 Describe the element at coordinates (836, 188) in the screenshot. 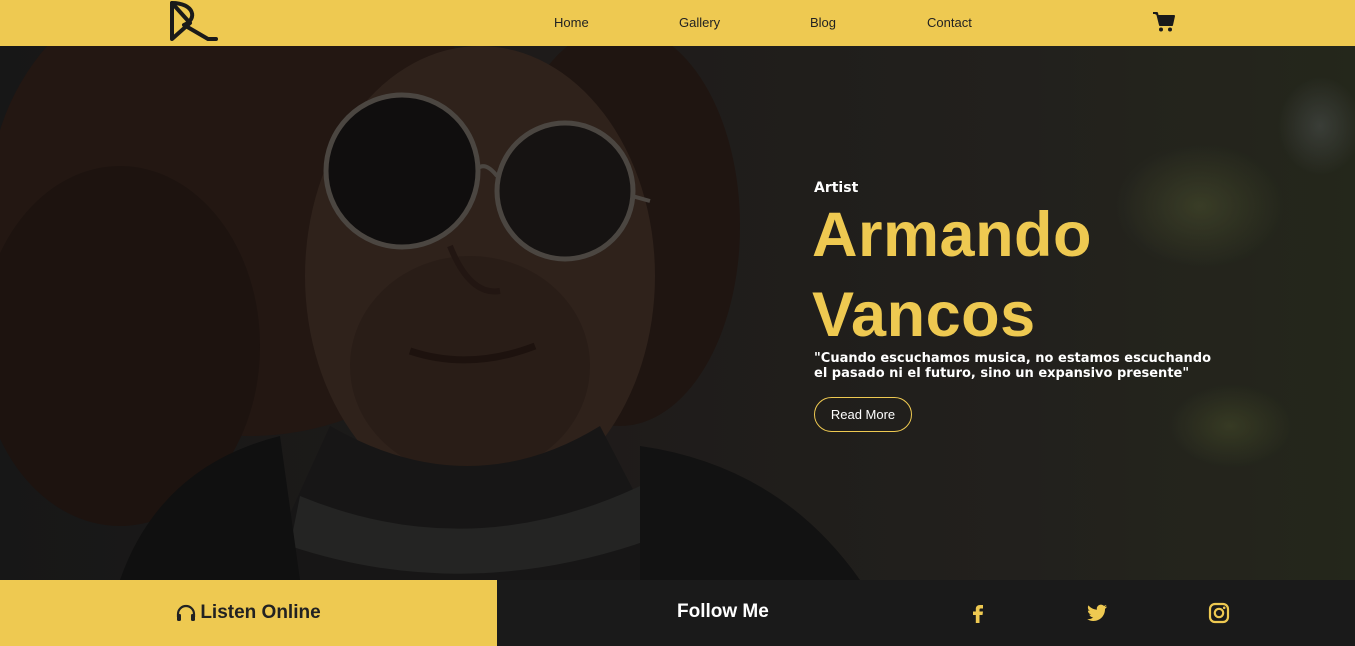

I see `hero-subtitle: Artist` at that location.